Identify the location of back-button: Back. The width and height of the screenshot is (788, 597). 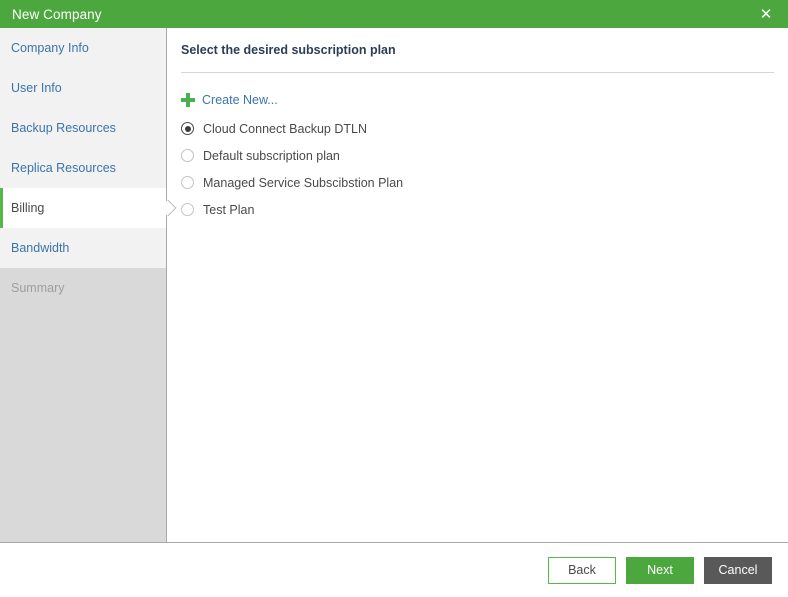
(582, 570).